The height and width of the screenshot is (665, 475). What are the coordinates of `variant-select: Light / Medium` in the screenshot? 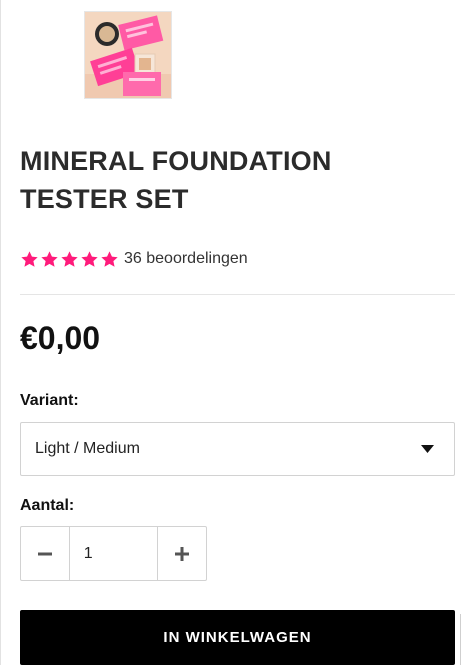 It's located at (237, 449).